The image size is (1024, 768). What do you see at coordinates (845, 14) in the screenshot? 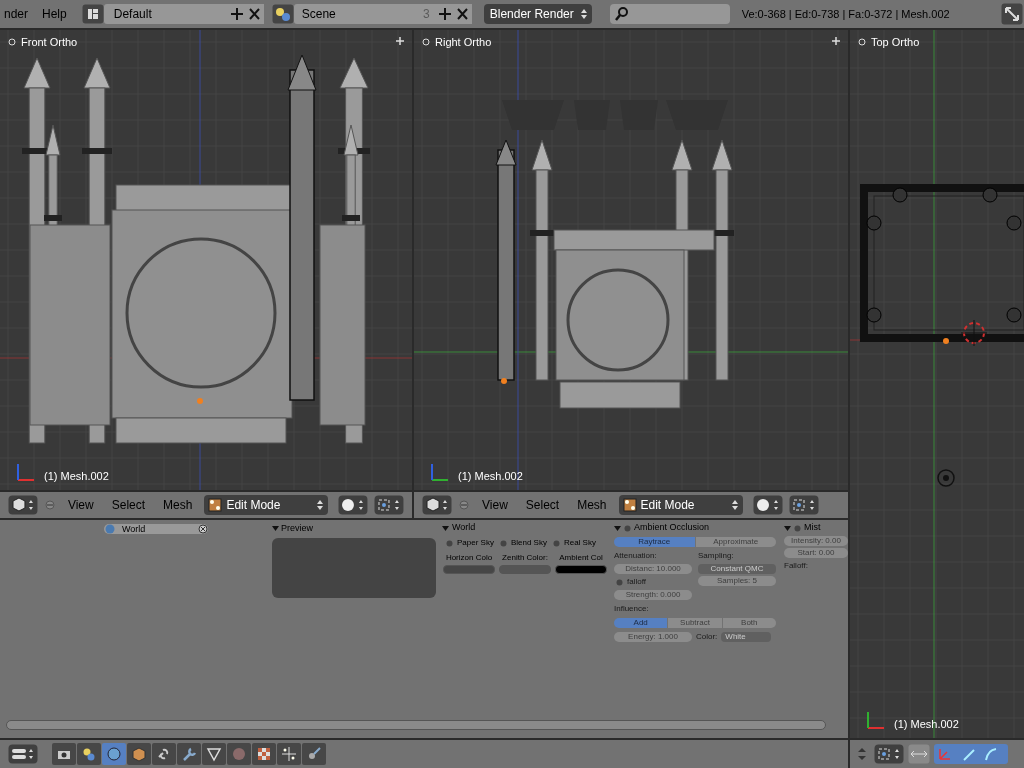
I see `scene-stats: Ve:0-368 | Ed:0-738 | Fa:0-372 | Mesh.002` at bounding box center [845, 14].